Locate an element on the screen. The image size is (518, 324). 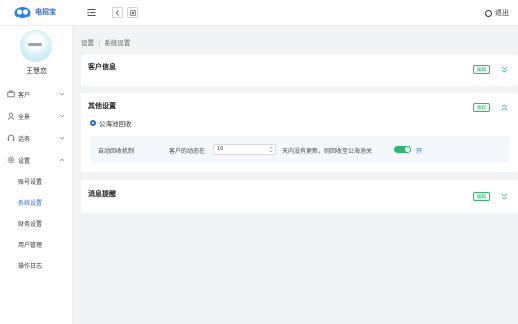
submenu-item-account-settings: 账号设置 is located at coordinates (36, 181).